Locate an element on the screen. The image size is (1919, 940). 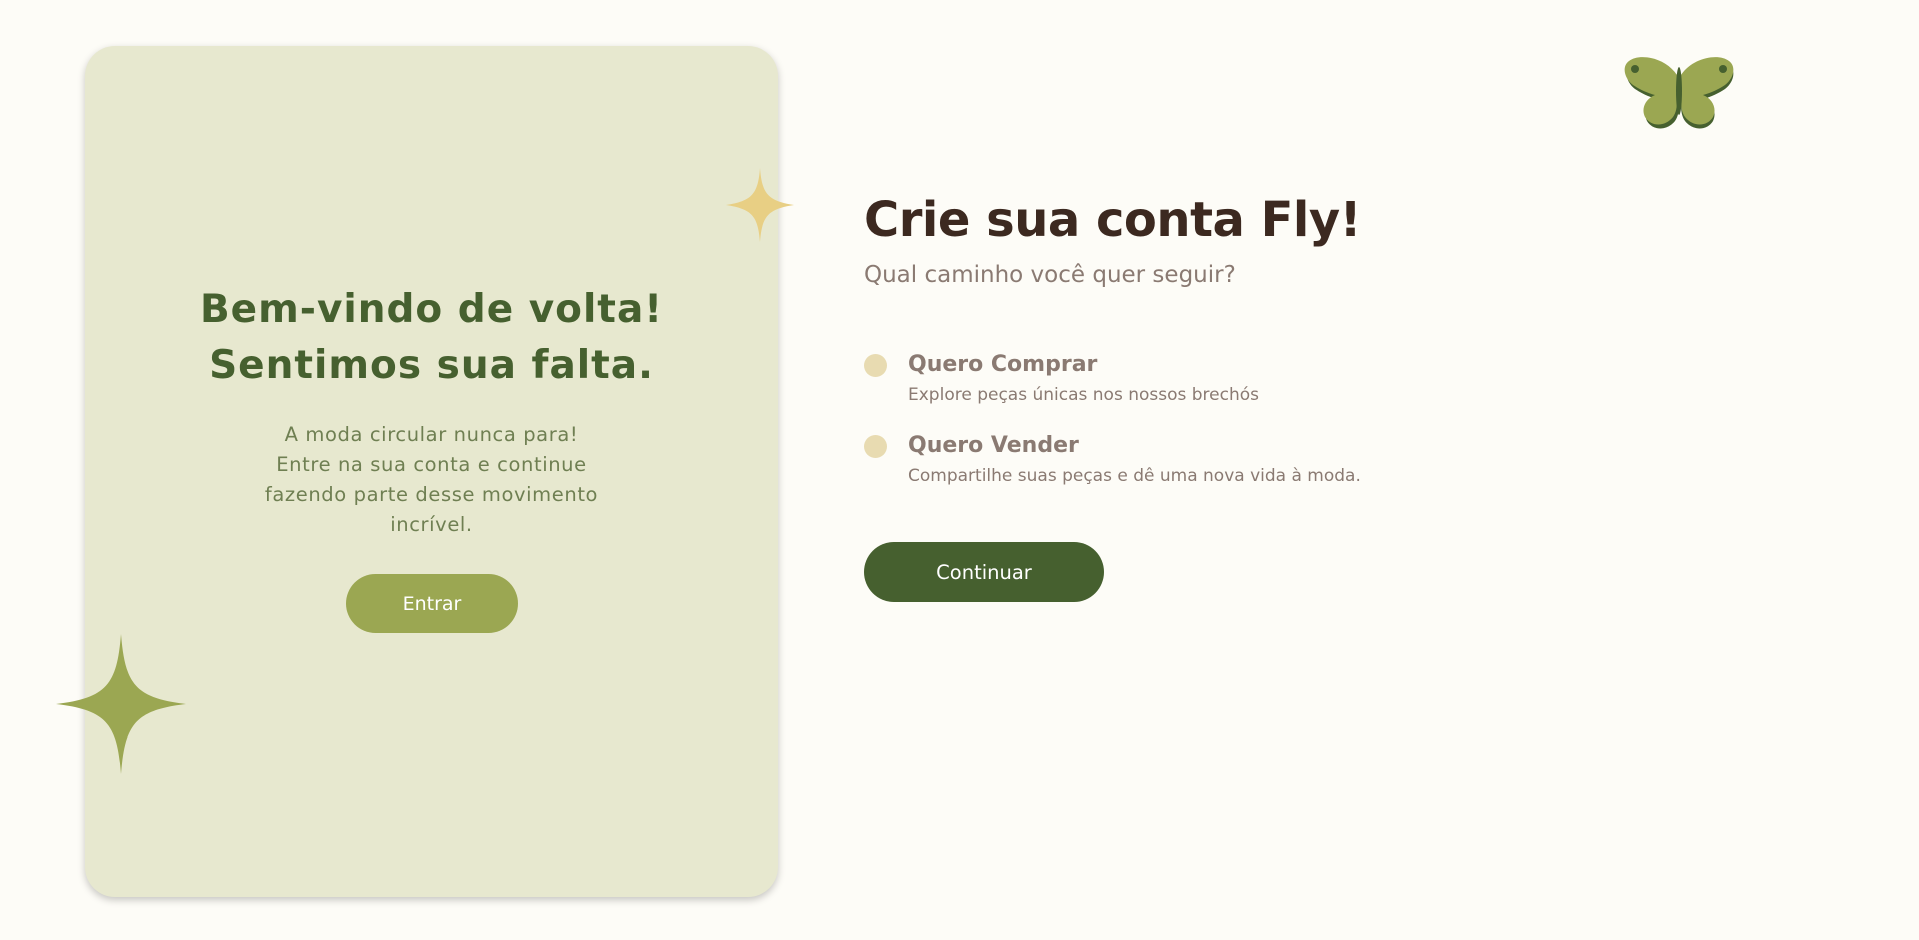
welcome-heading: Bem-vindo de volta! Sentimos sua falta. is located at coordinates (431, 338).